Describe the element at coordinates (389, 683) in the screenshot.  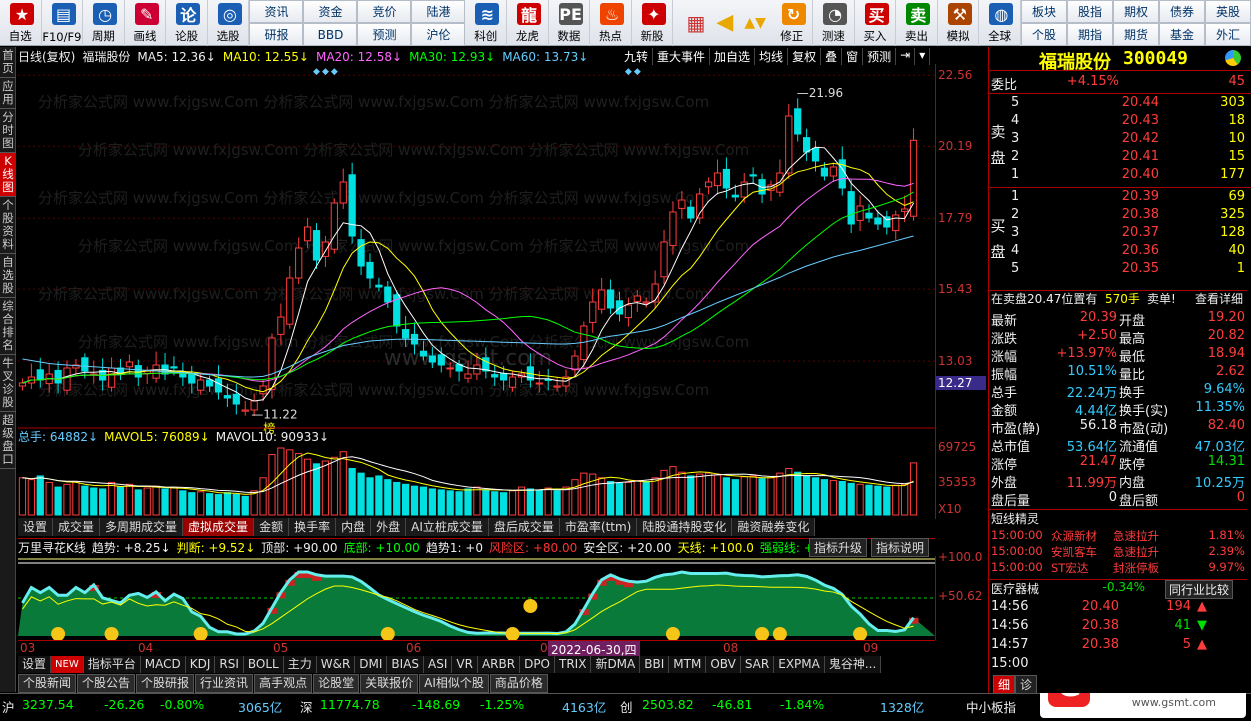
I see `news-tab: 关联报价` at that location.